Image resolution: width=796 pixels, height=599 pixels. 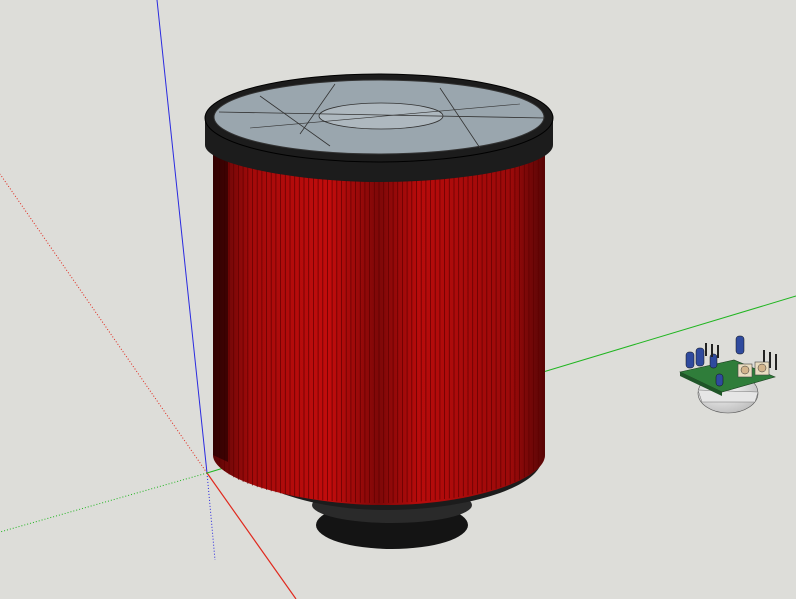 I want to click on blue-axis-solid, so click(x=182, y=237).